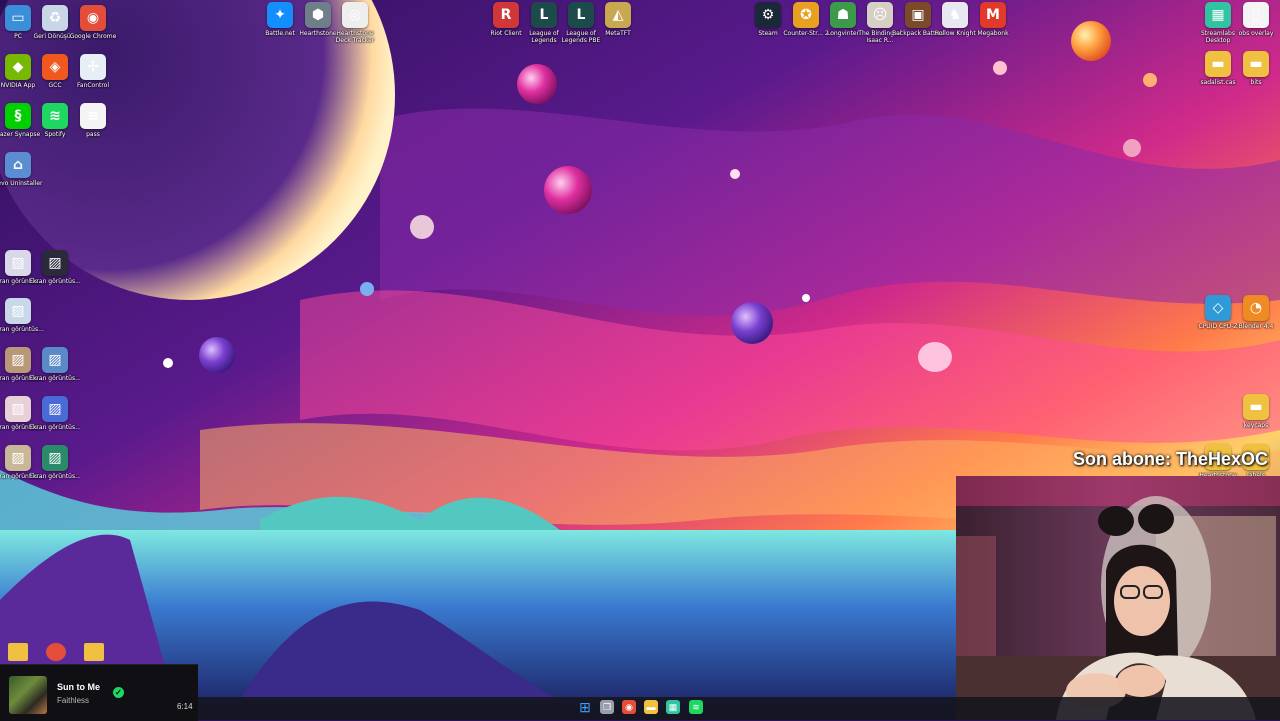 This screenshot has width=1280, height=721. What do you see at coordinates (1118, 598) in the screenshot?
I see `webcam-feed` at bounding box center [1118, 598].